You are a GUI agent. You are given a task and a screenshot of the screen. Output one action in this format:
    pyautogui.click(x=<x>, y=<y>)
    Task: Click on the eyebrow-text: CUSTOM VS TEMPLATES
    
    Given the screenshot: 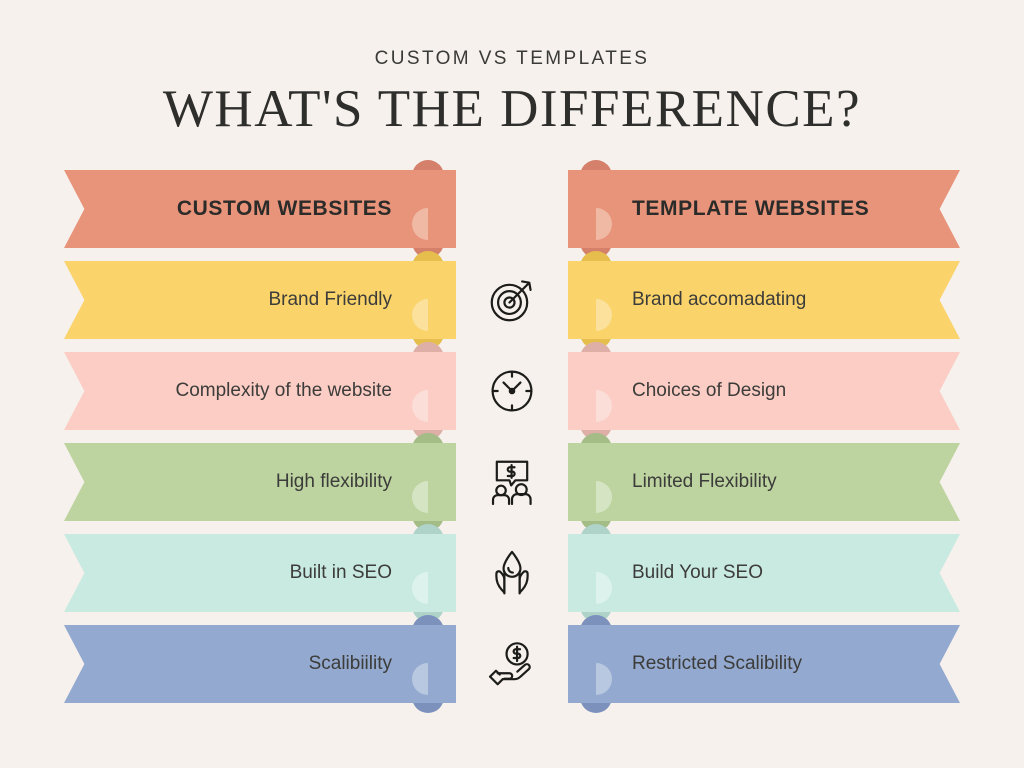 What is the action you would take?
    pyautogui.click(x=512, y=58)
    